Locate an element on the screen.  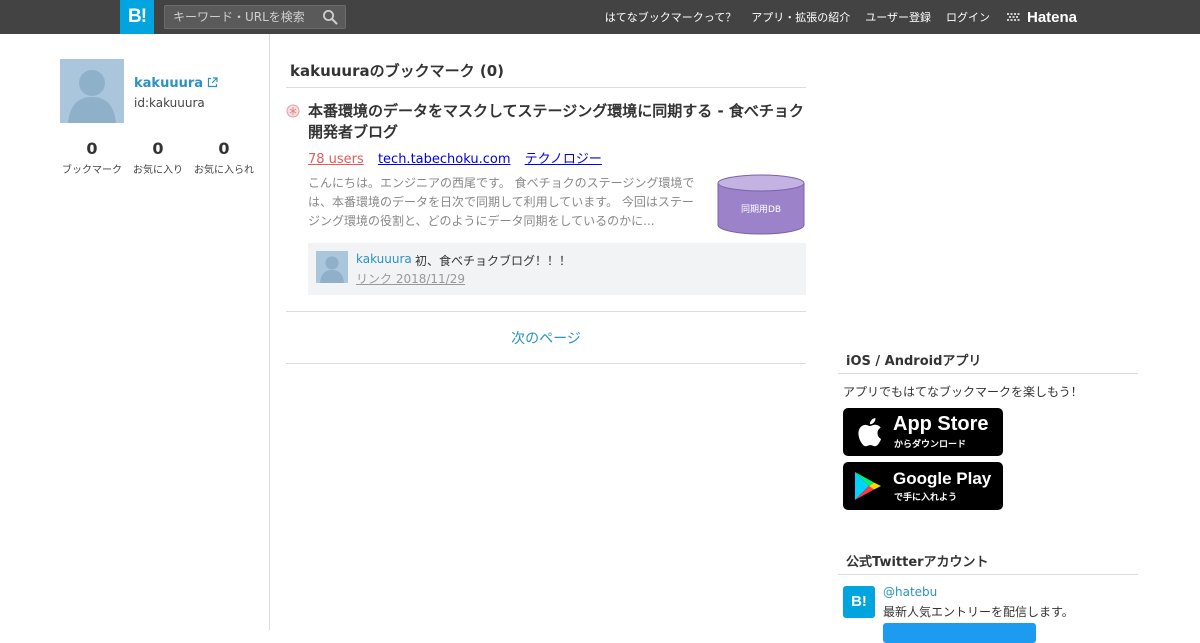
pager-divider is located at coordinates (546, 363).